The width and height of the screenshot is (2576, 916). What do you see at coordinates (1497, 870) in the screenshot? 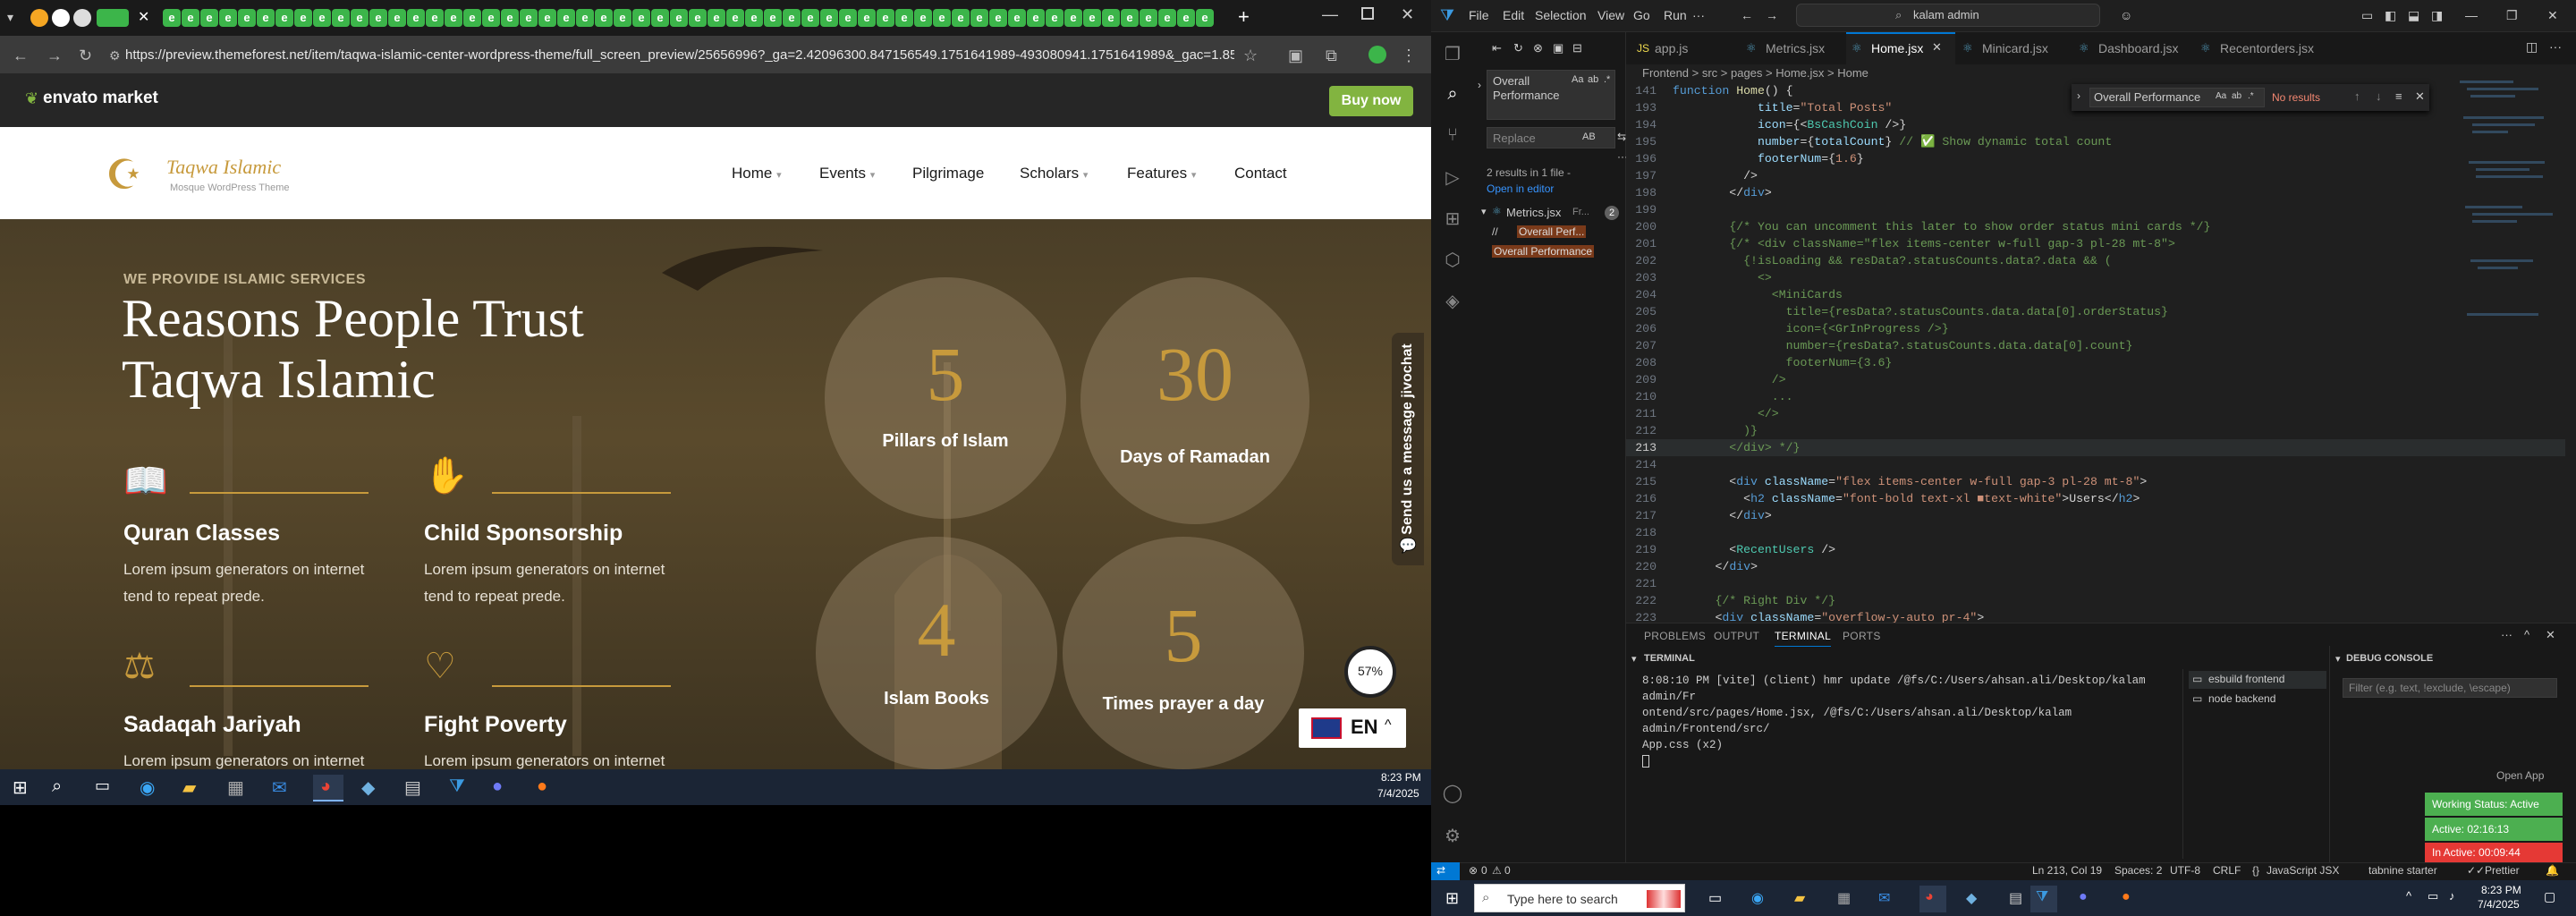
I see `warning-icon: ⚠` at bounding box center [1497, 870].